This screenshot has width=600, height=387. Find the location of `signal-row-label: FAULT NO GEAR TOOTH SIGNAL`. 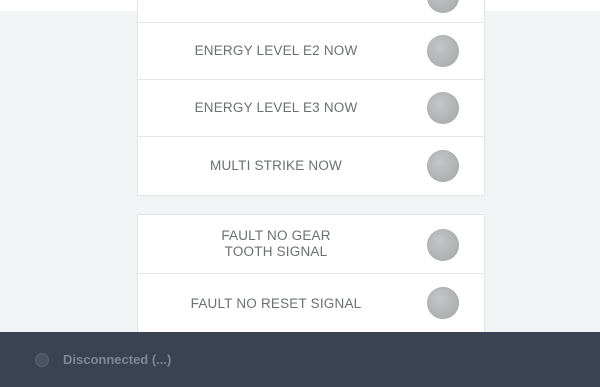

signal-row-label: FAULT NO GEAR TOOTH SIGNAL is located at coordinates (276, 243).